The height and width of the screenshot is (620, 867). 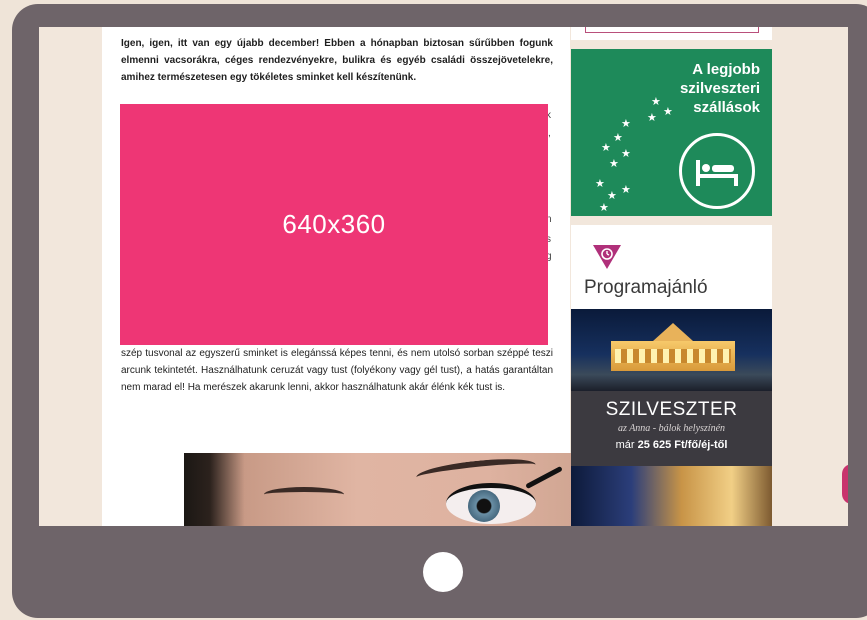 I want to click on article-eye-photo, so click(x=400, y=489).